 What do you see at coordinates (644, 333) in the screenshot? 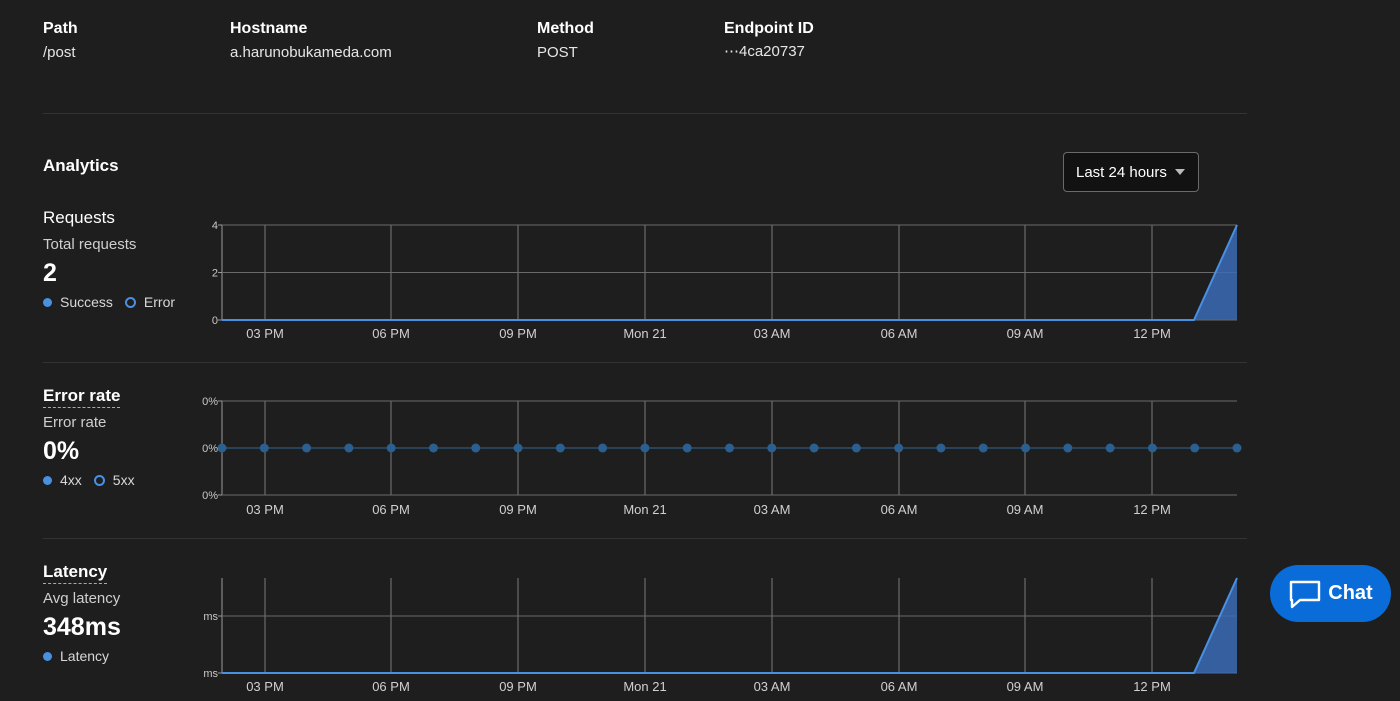
I see `requests-x-tick-label: Mon 21` at bounding box center [644, 333].